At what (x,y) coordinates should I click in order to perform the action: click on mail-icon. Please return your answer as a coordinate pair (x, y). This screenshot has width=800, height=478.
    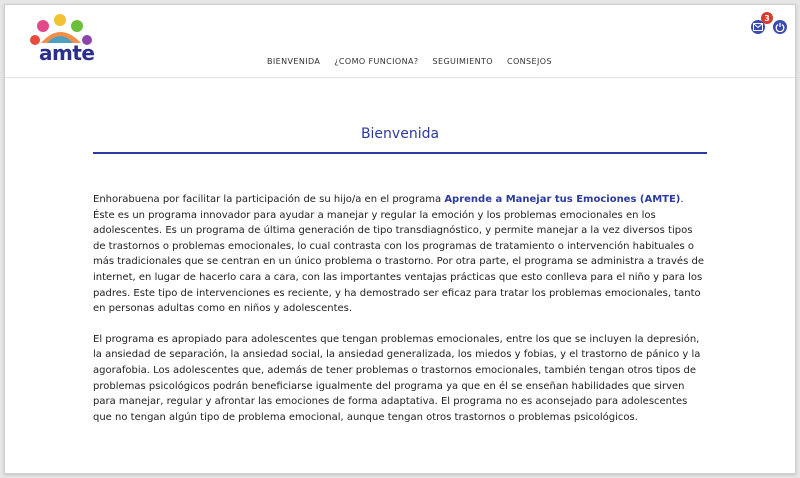
    Looking at the image, I should click on (758, 27).